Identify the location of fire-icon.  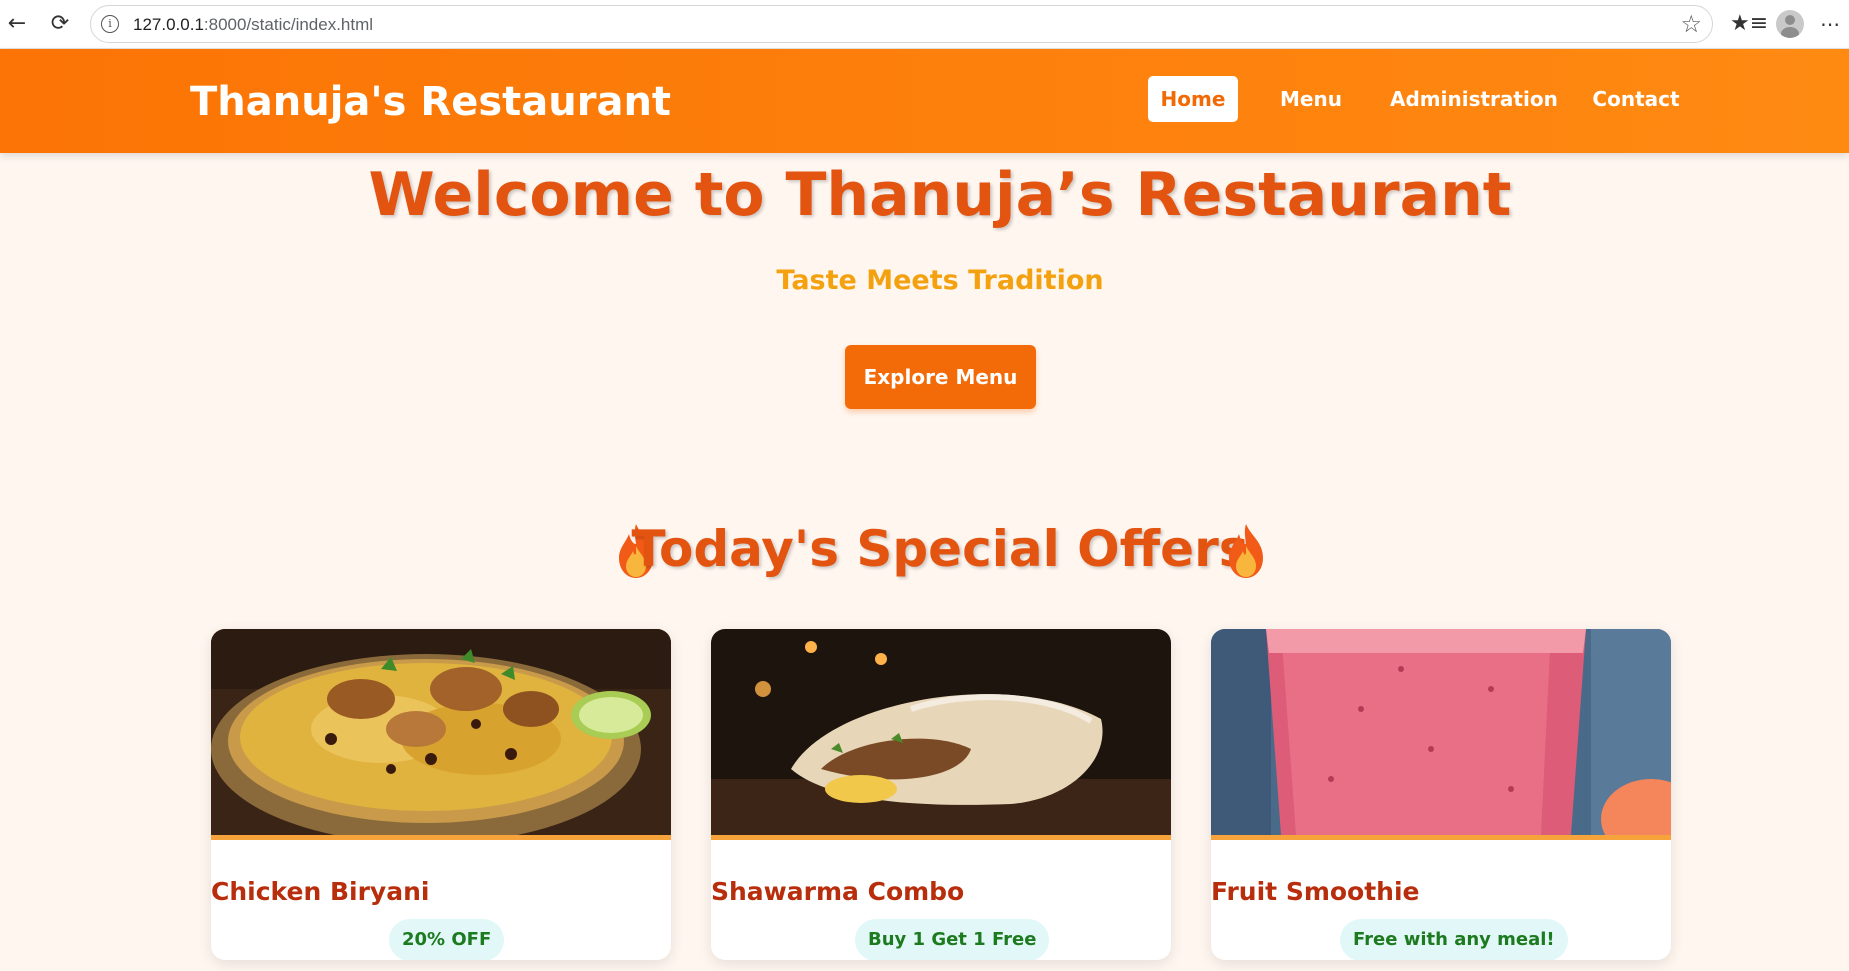
(1246, 551).